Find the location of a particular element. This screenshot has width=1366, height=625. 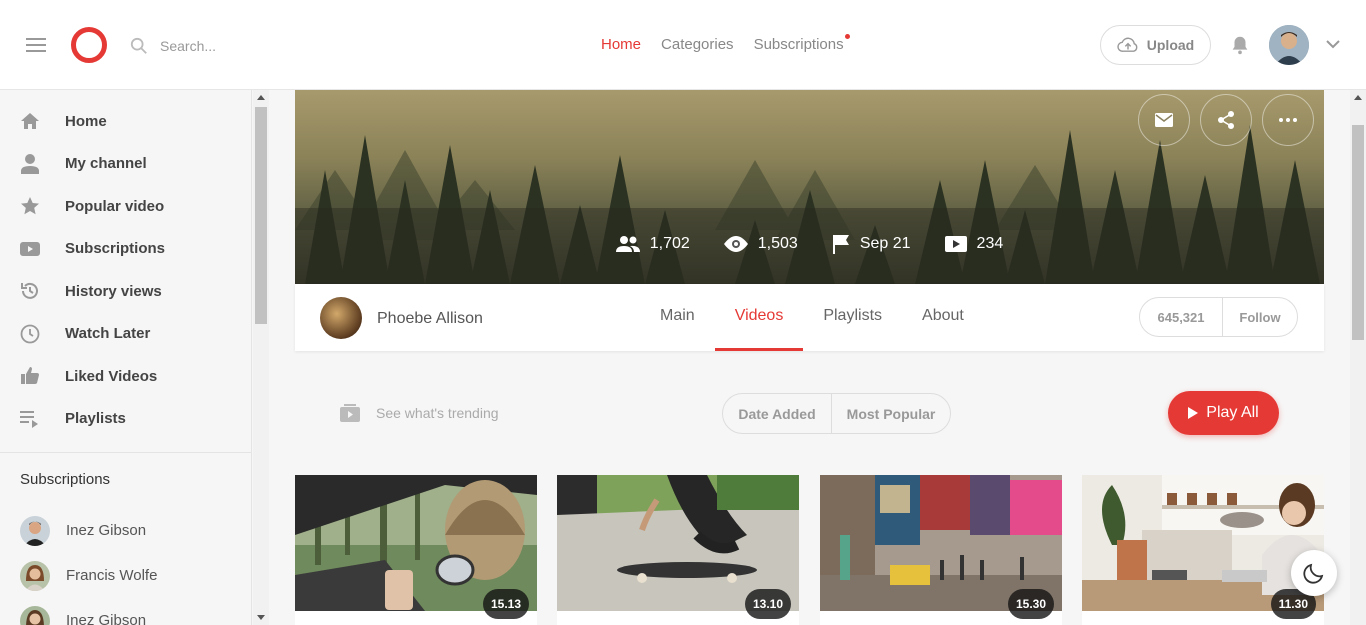

trending-icon is located at coordinates (350, 413).